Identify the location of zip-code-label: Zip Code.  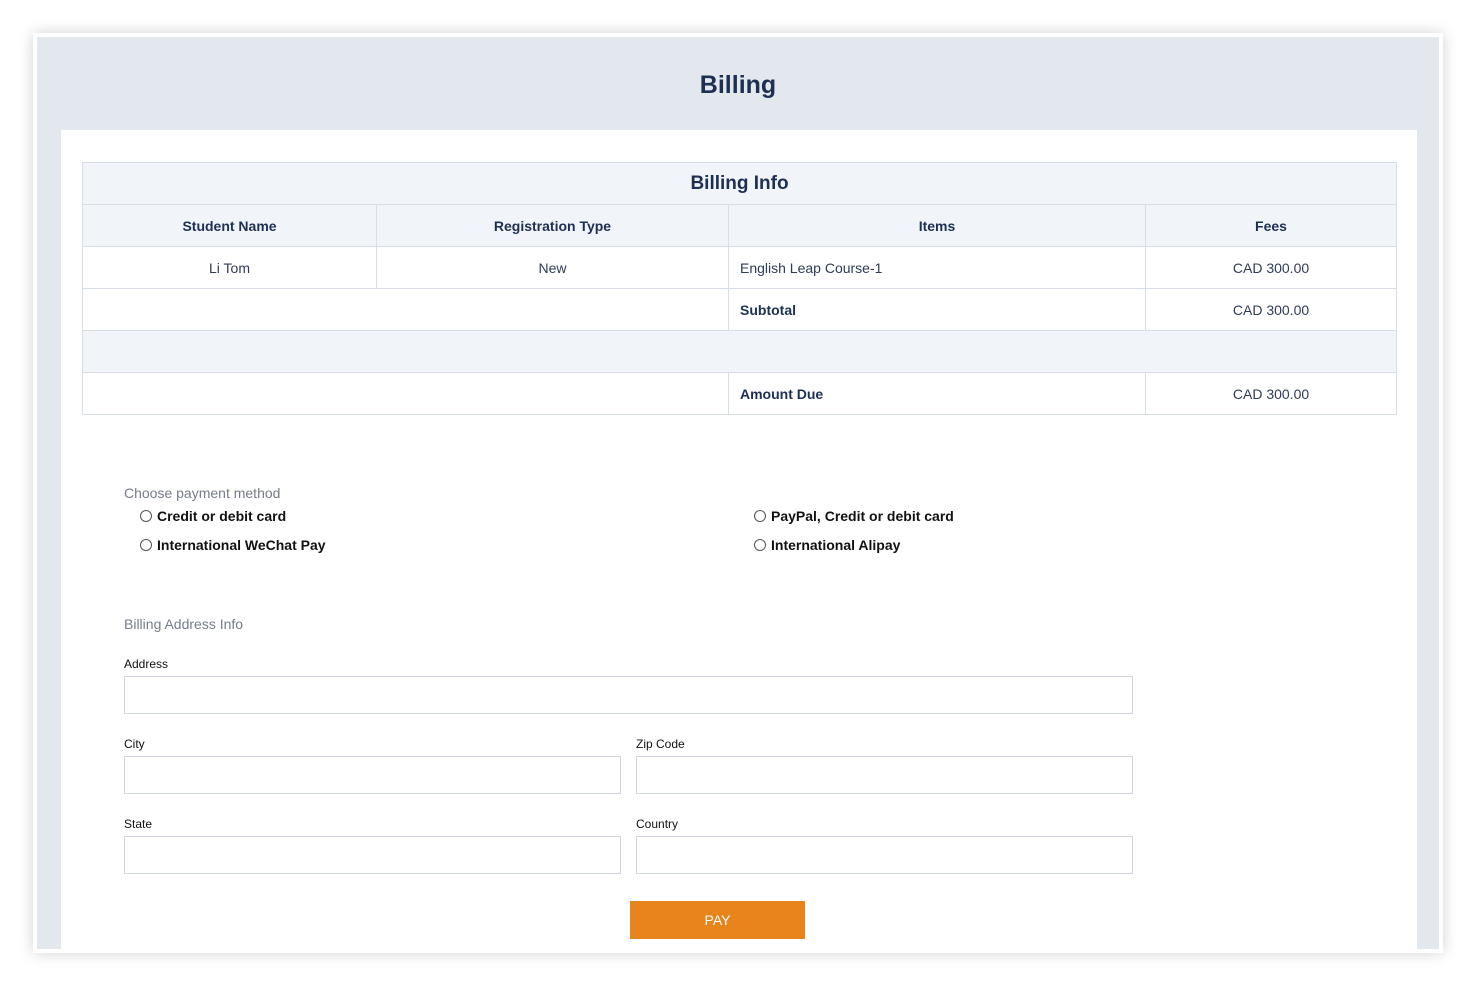
(660, 744).